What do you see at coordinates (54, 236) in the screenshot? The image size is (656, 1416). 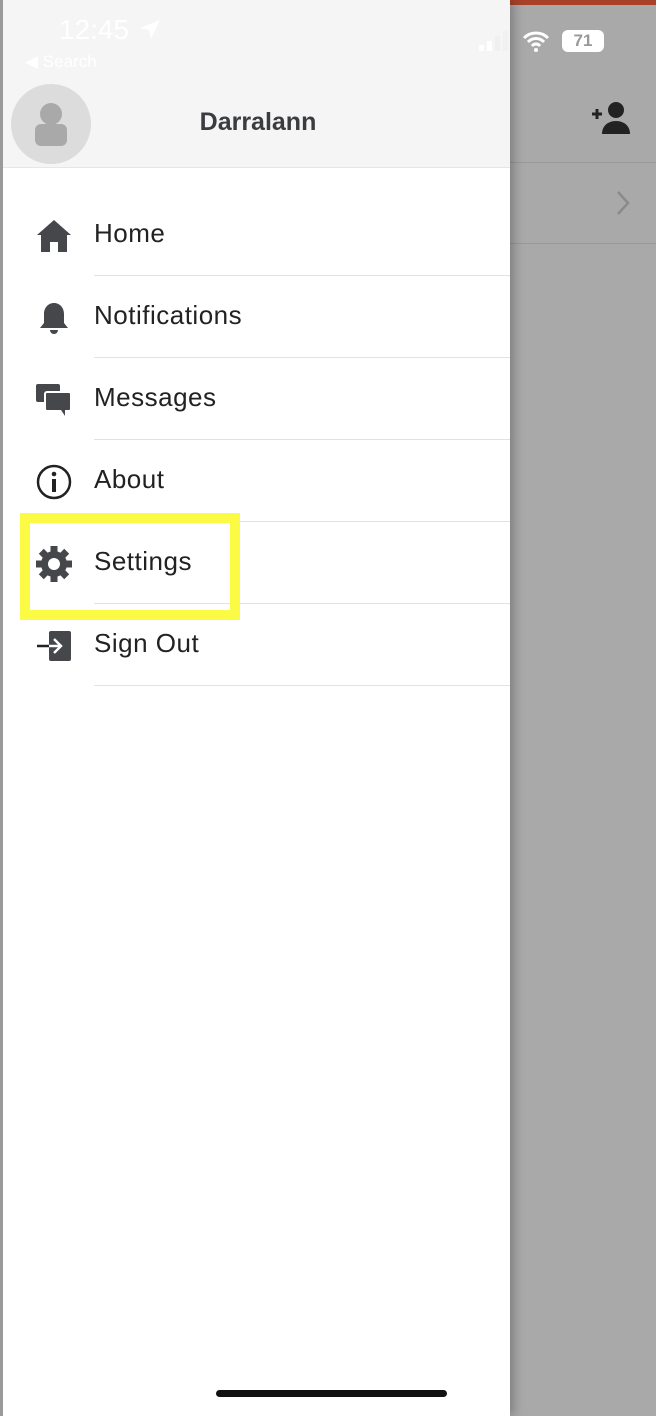 I see `home-icon` at bounding box center [54, 236].